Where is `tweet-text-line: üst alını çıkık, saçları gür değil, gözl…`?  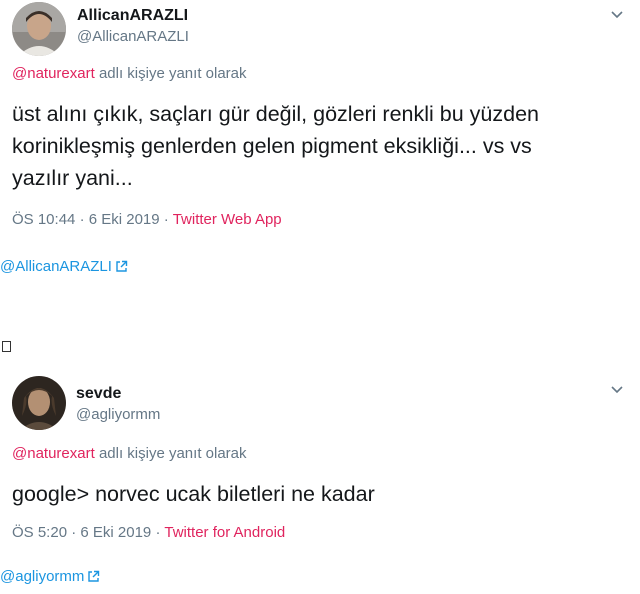
tweet-text-line: üst alını çıkık, saçları gür değil, gözl… is located at coordinates (276, 114).